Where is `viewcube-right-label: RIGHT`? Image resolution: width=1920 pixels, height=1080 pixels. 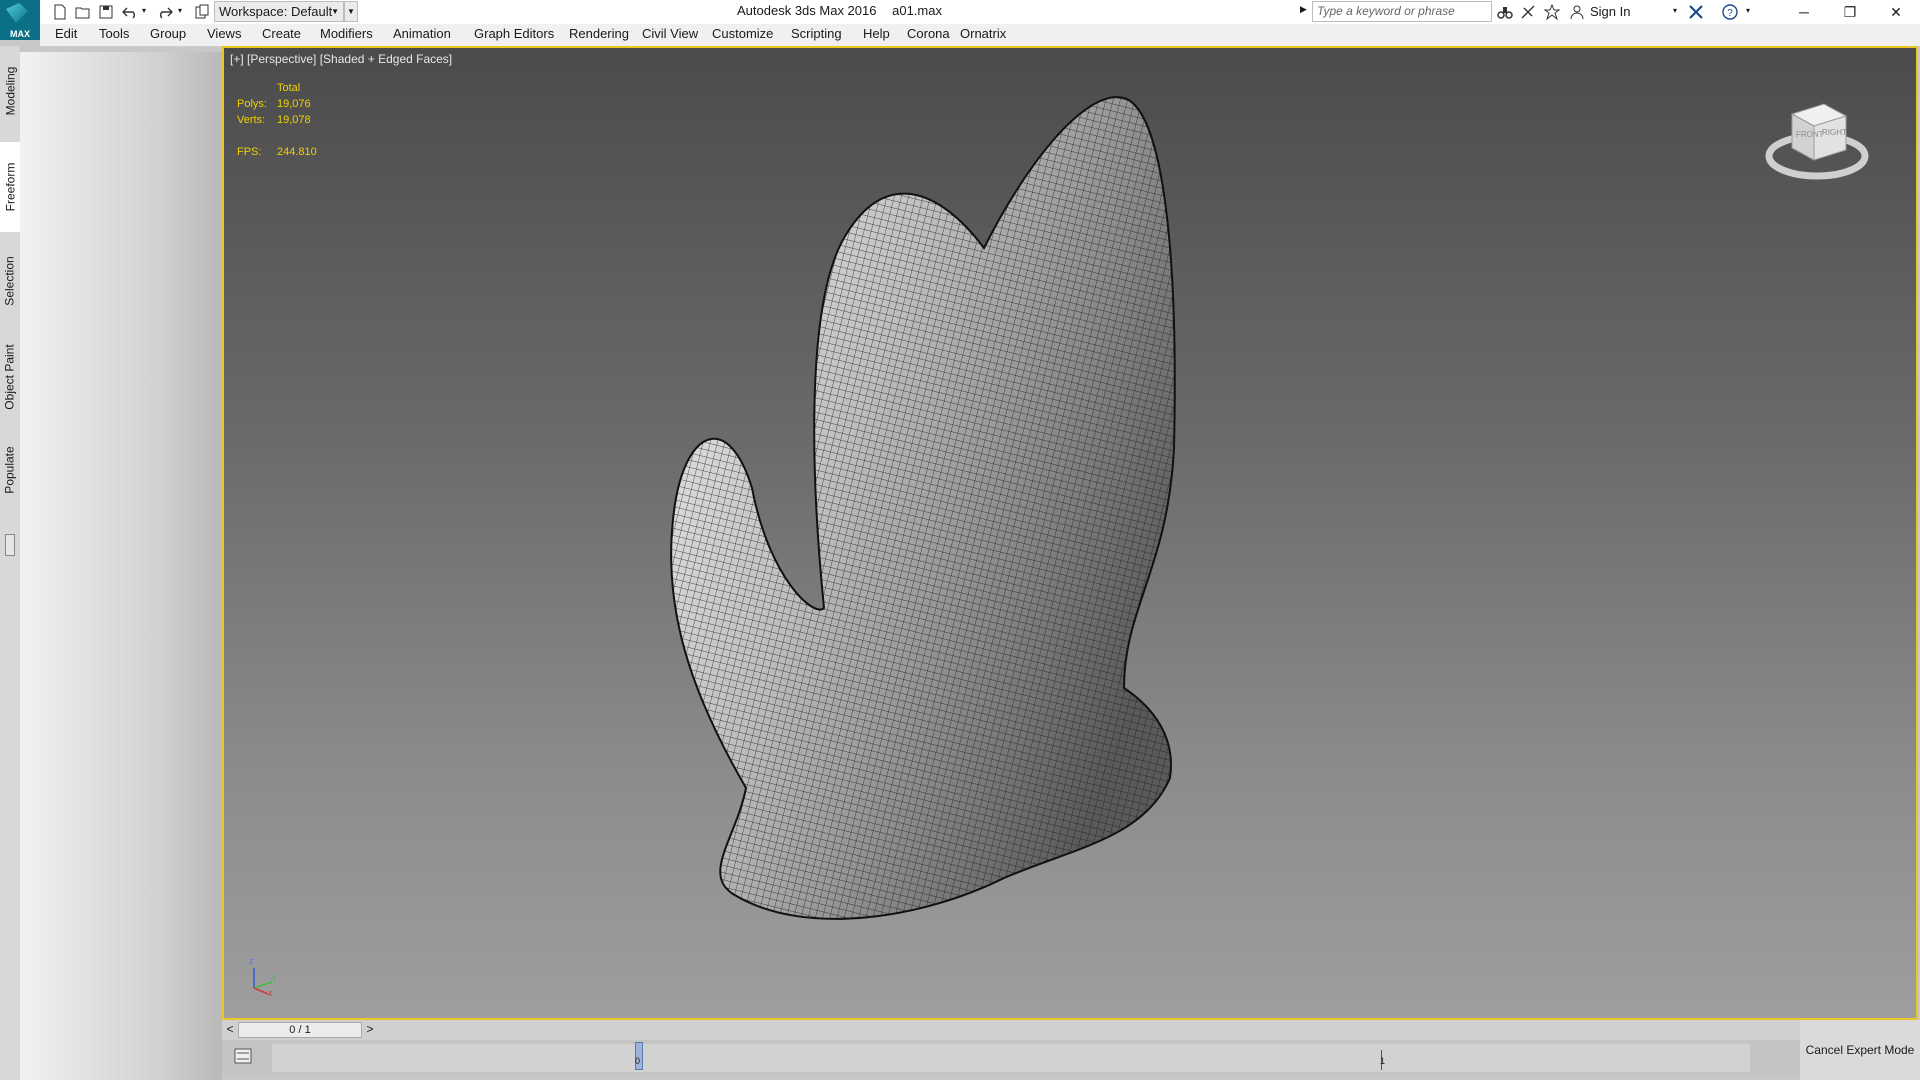
viewcube-right-label: RIGHT is located at coordinates (1834, 132).